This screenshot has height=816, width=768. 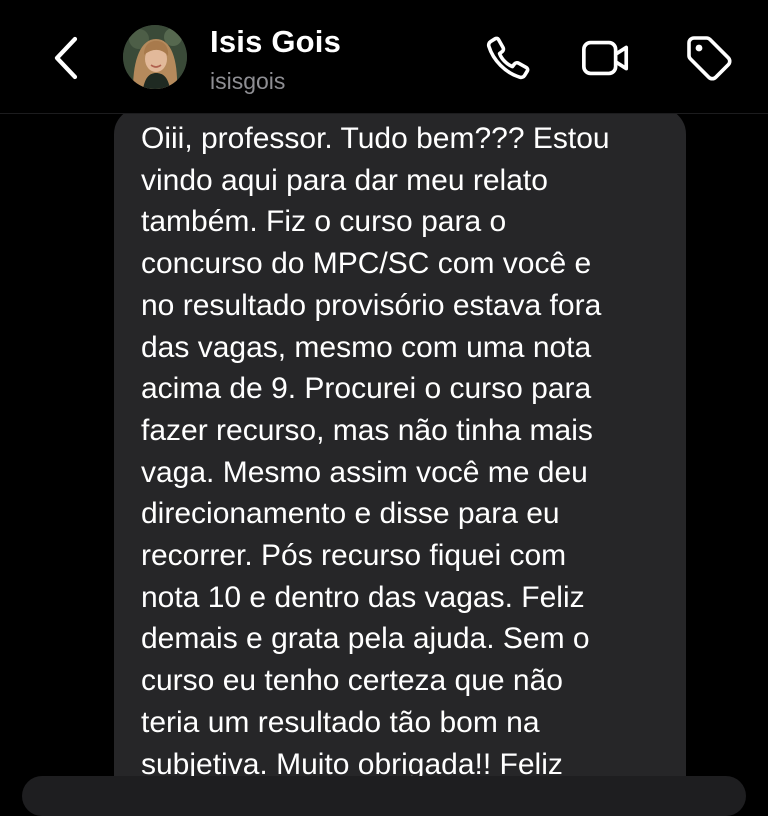 I want to click on voice-call-button, so click(x=508, y=58).